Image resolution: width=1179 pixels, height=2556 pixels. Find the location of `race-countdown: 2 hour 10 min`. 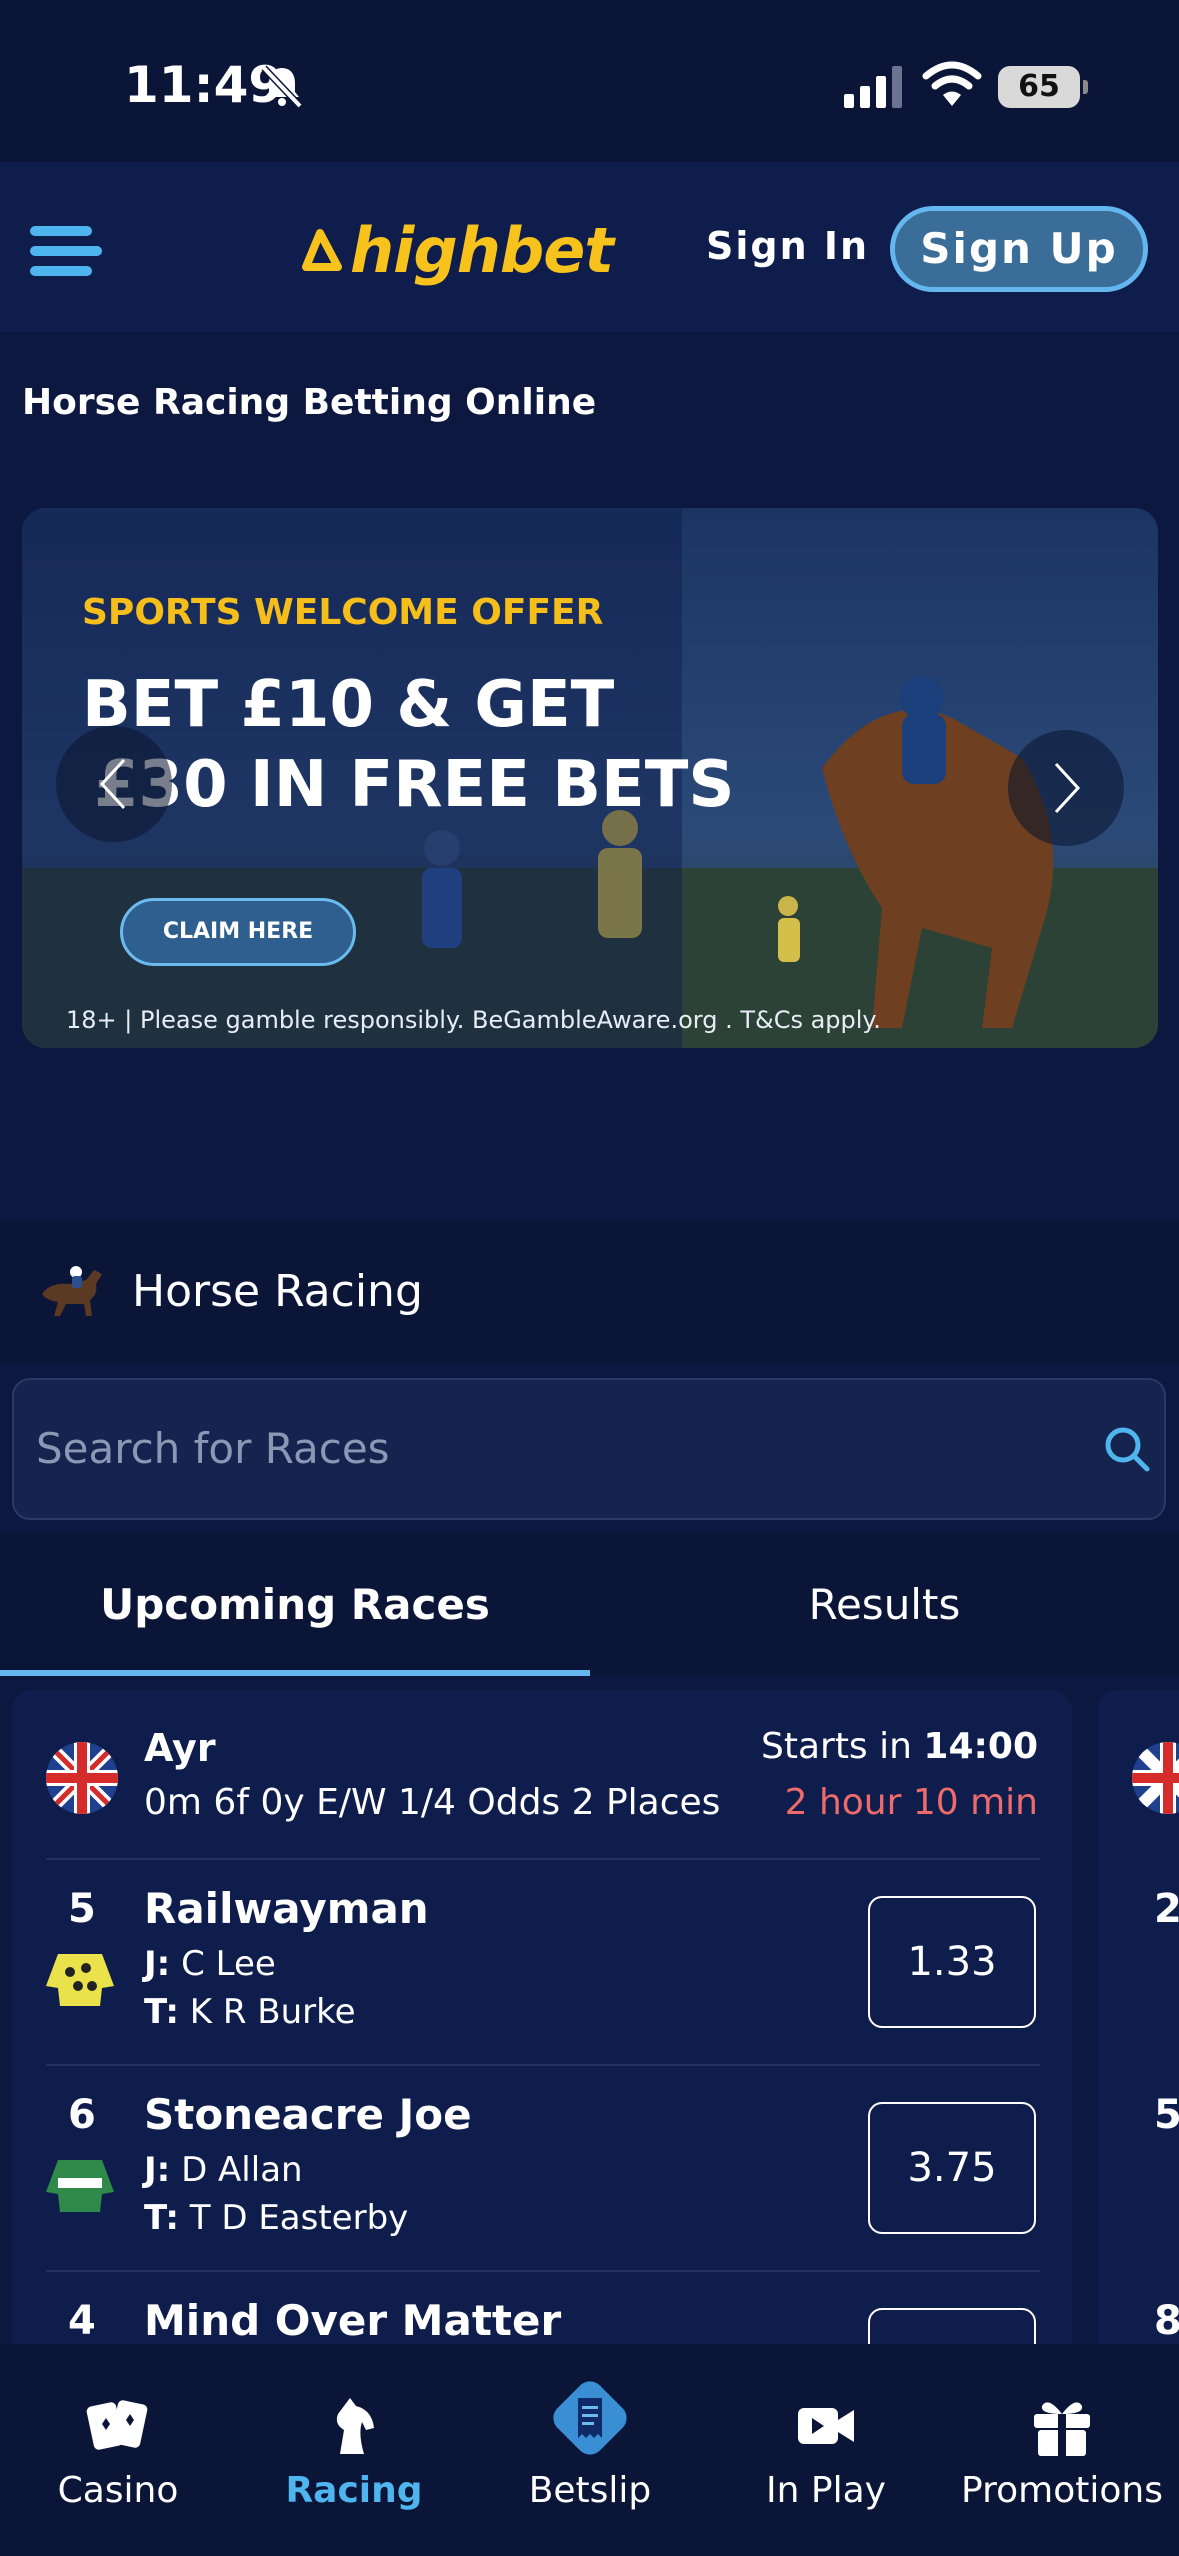

race-countdown: 2 hour 10 min is located at coordinates (911, 1802).